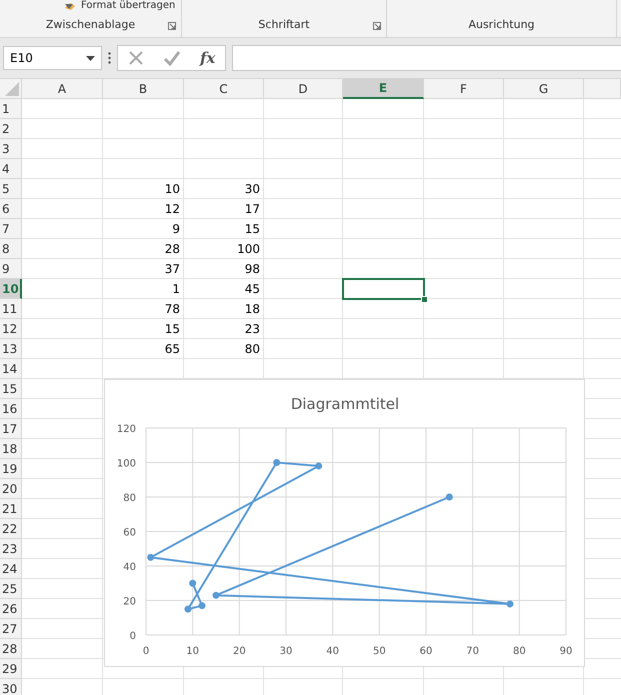 The image size is (621, 695). I want to click on table-cell: 1, so click(143, 289).